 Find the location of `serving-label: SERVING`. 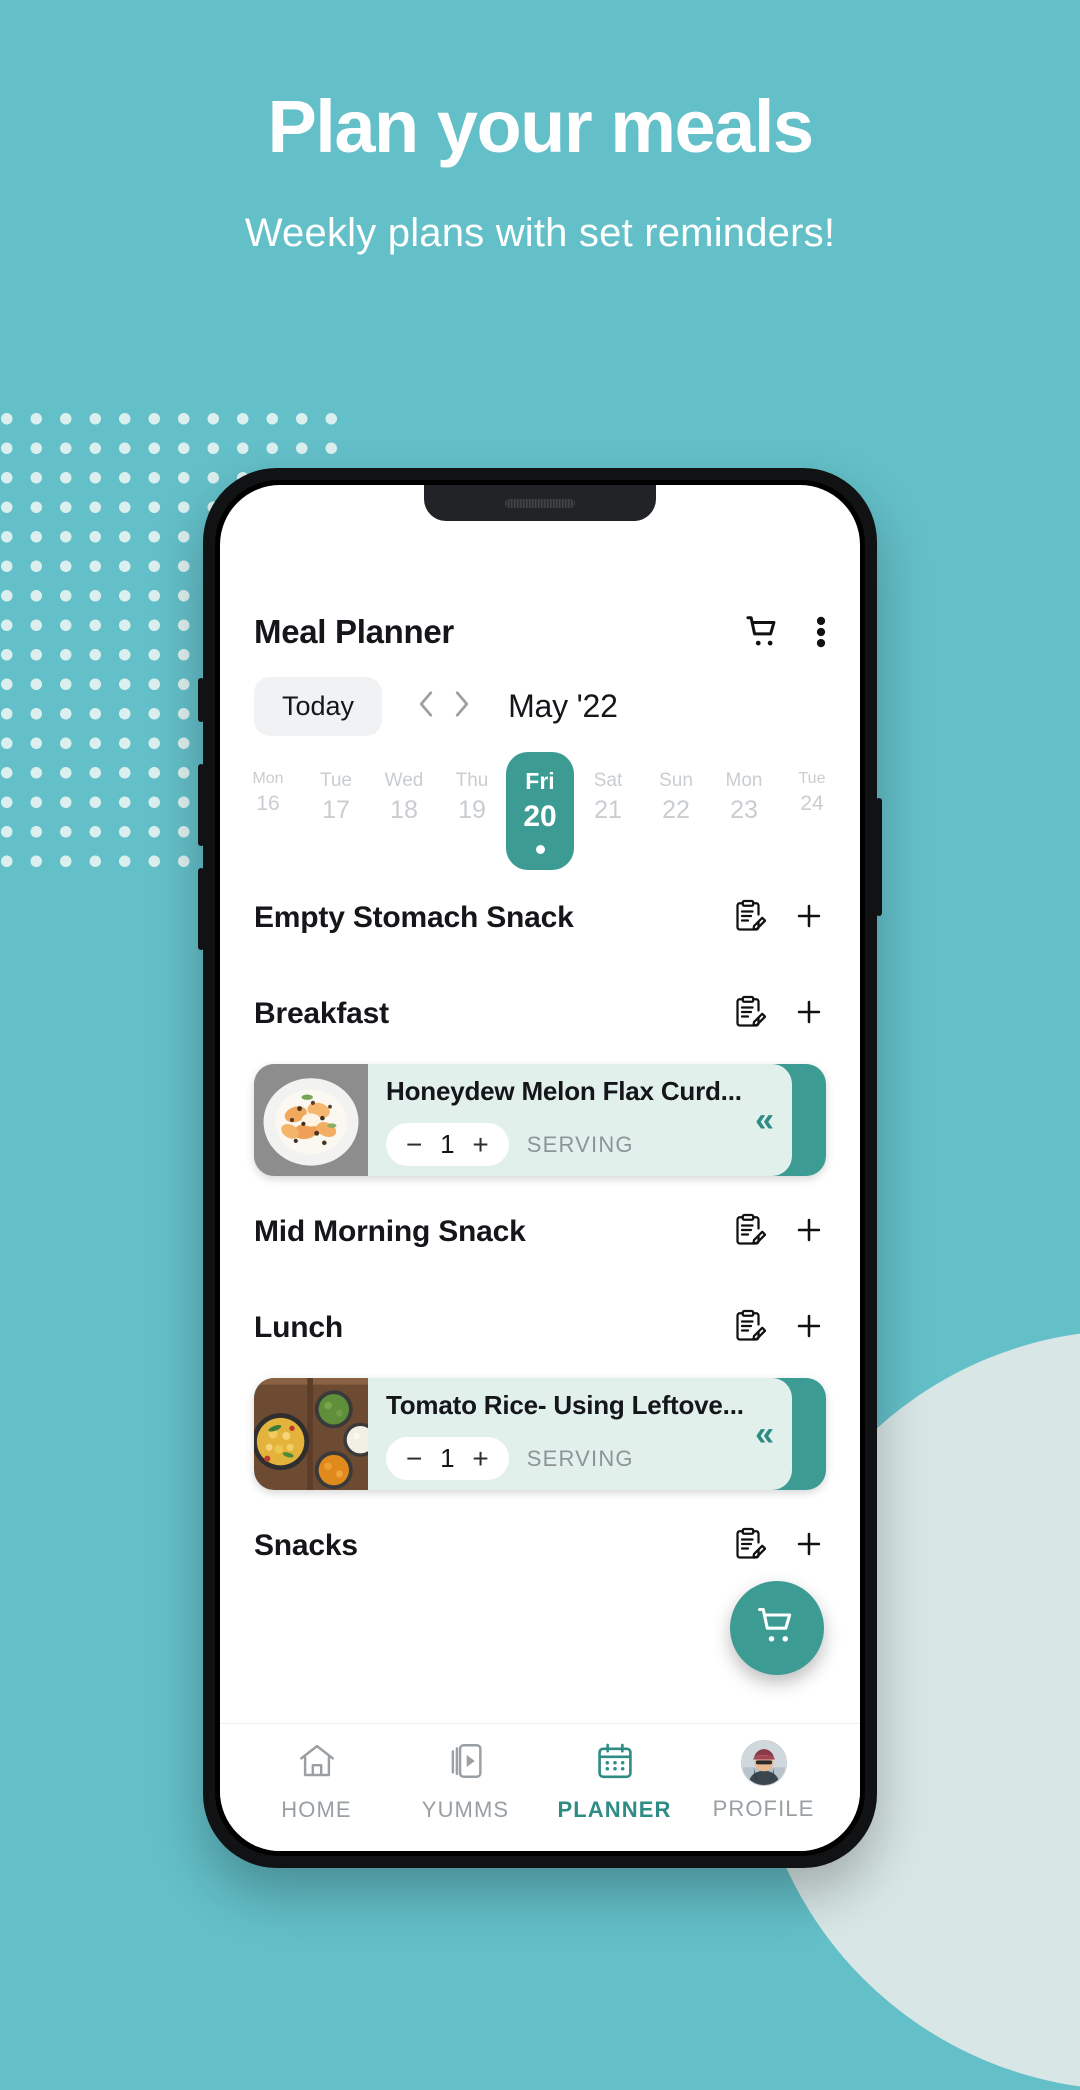

serving-label: SERVING is located at coordinates (580, 1144).